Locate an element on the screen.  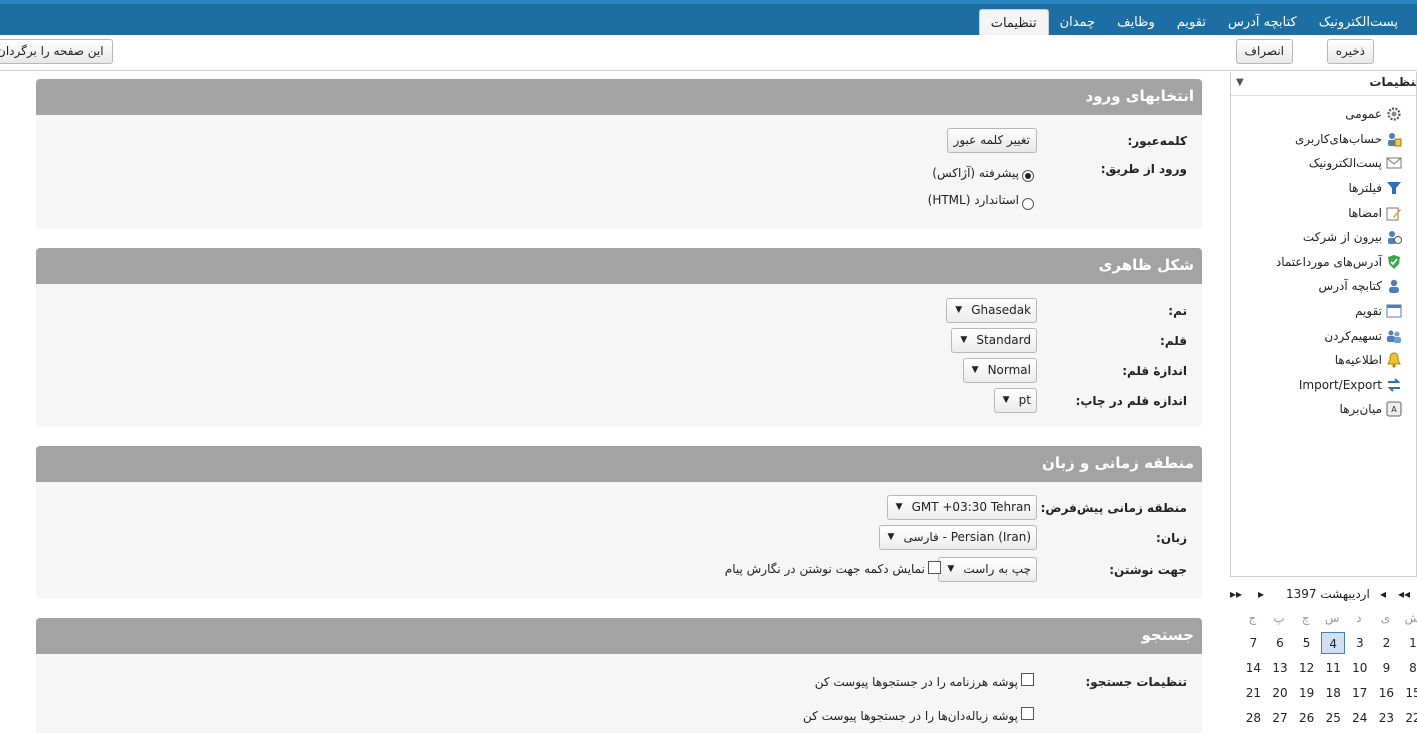
calendar-day: 16 is located at coordinates (1386, 693).